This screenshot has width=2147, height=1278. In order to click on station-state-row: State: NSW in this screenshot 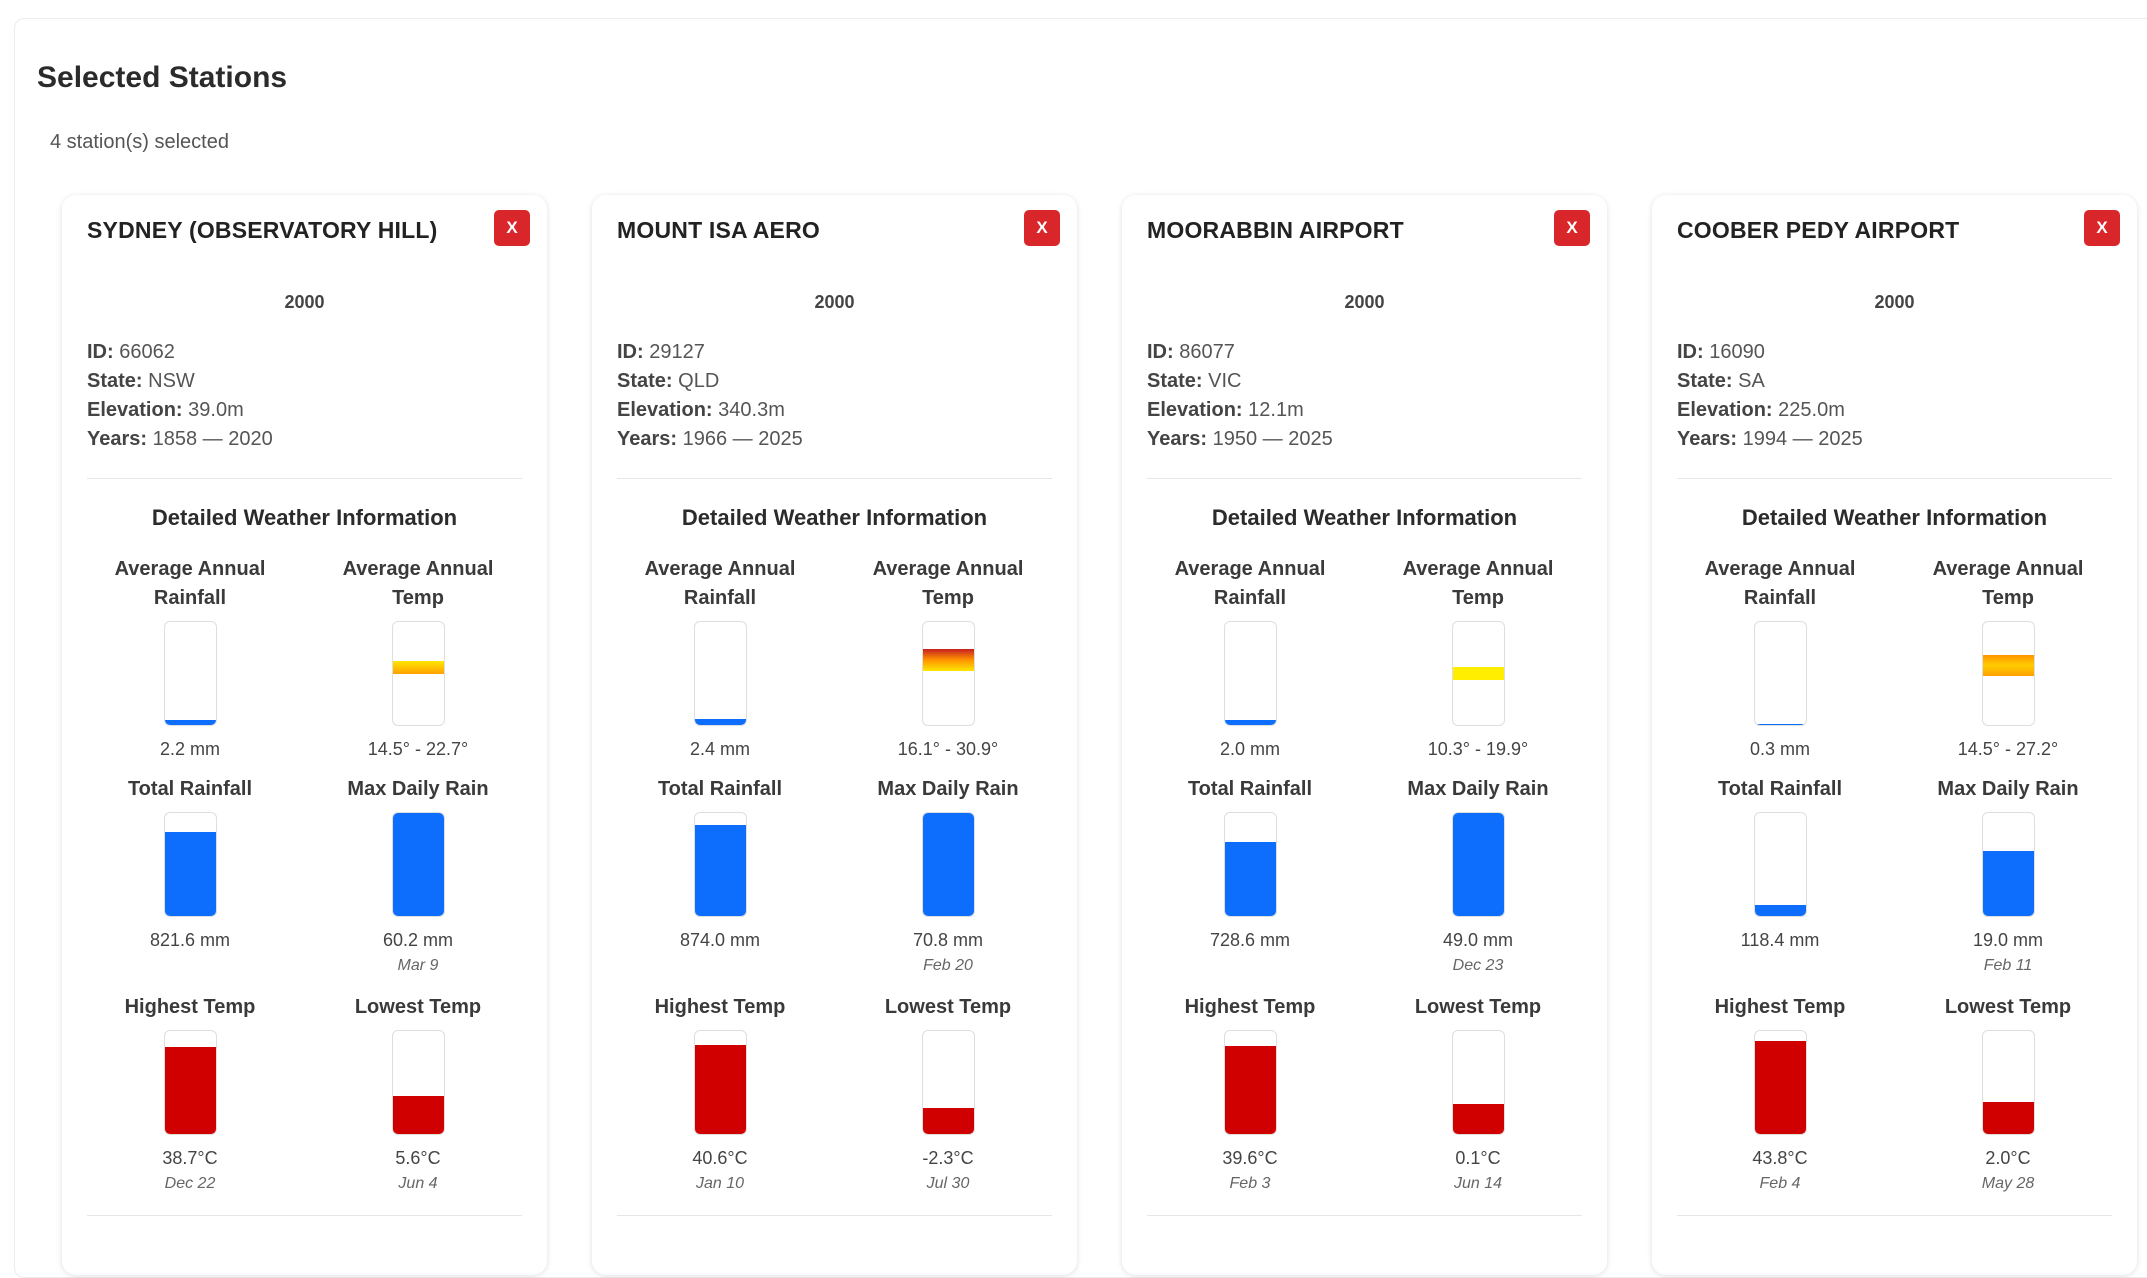, I will do `click(180, 381)`.